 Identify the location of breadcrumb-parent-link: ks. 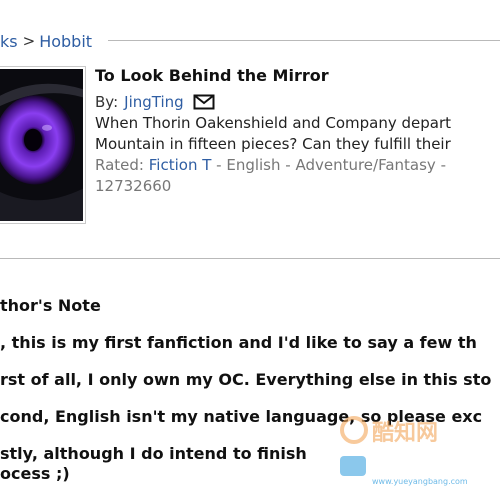
(9, 41).